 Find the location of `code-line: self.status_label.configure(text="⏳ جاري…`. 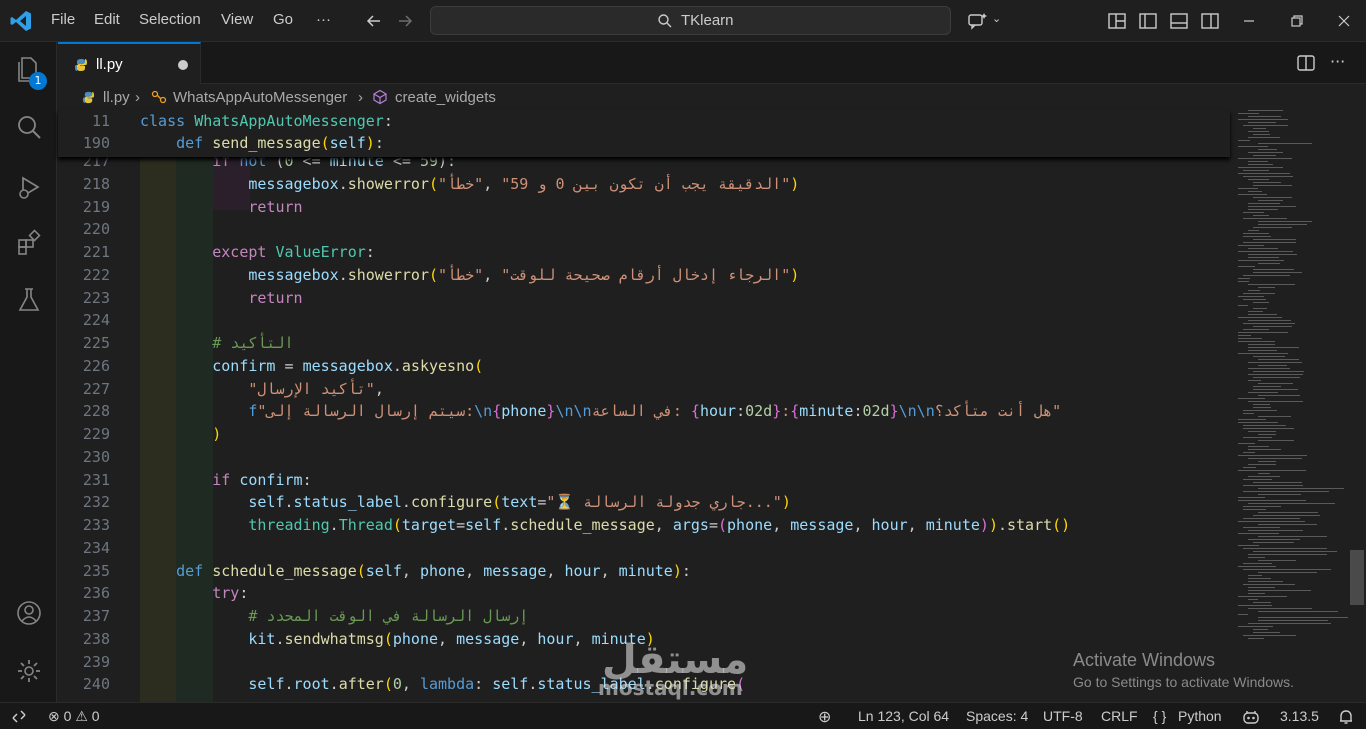

code-line: self.status_label.configure(text="⏳ جاري… is located at coordinates (465, 502).